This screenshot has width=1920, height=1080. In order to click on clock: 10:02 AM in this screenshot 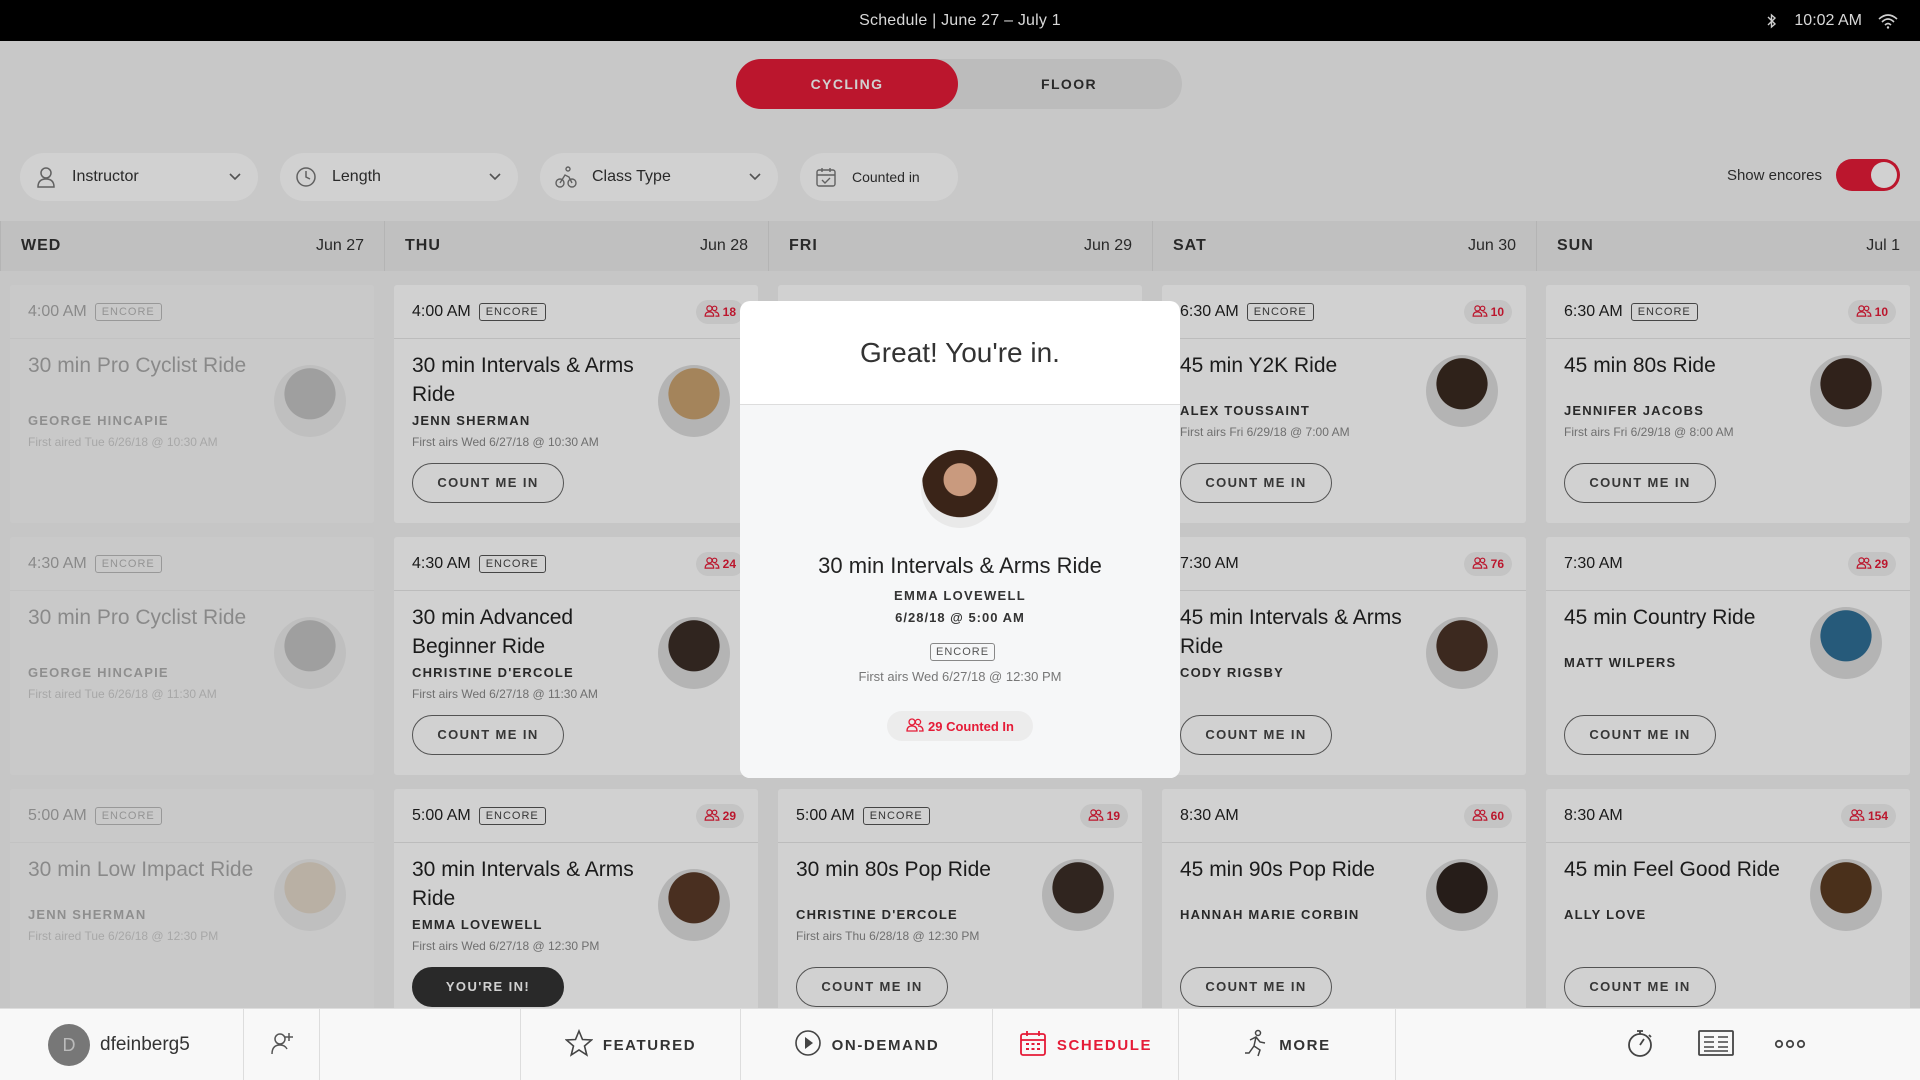, I will do `click(1828, 20)`.